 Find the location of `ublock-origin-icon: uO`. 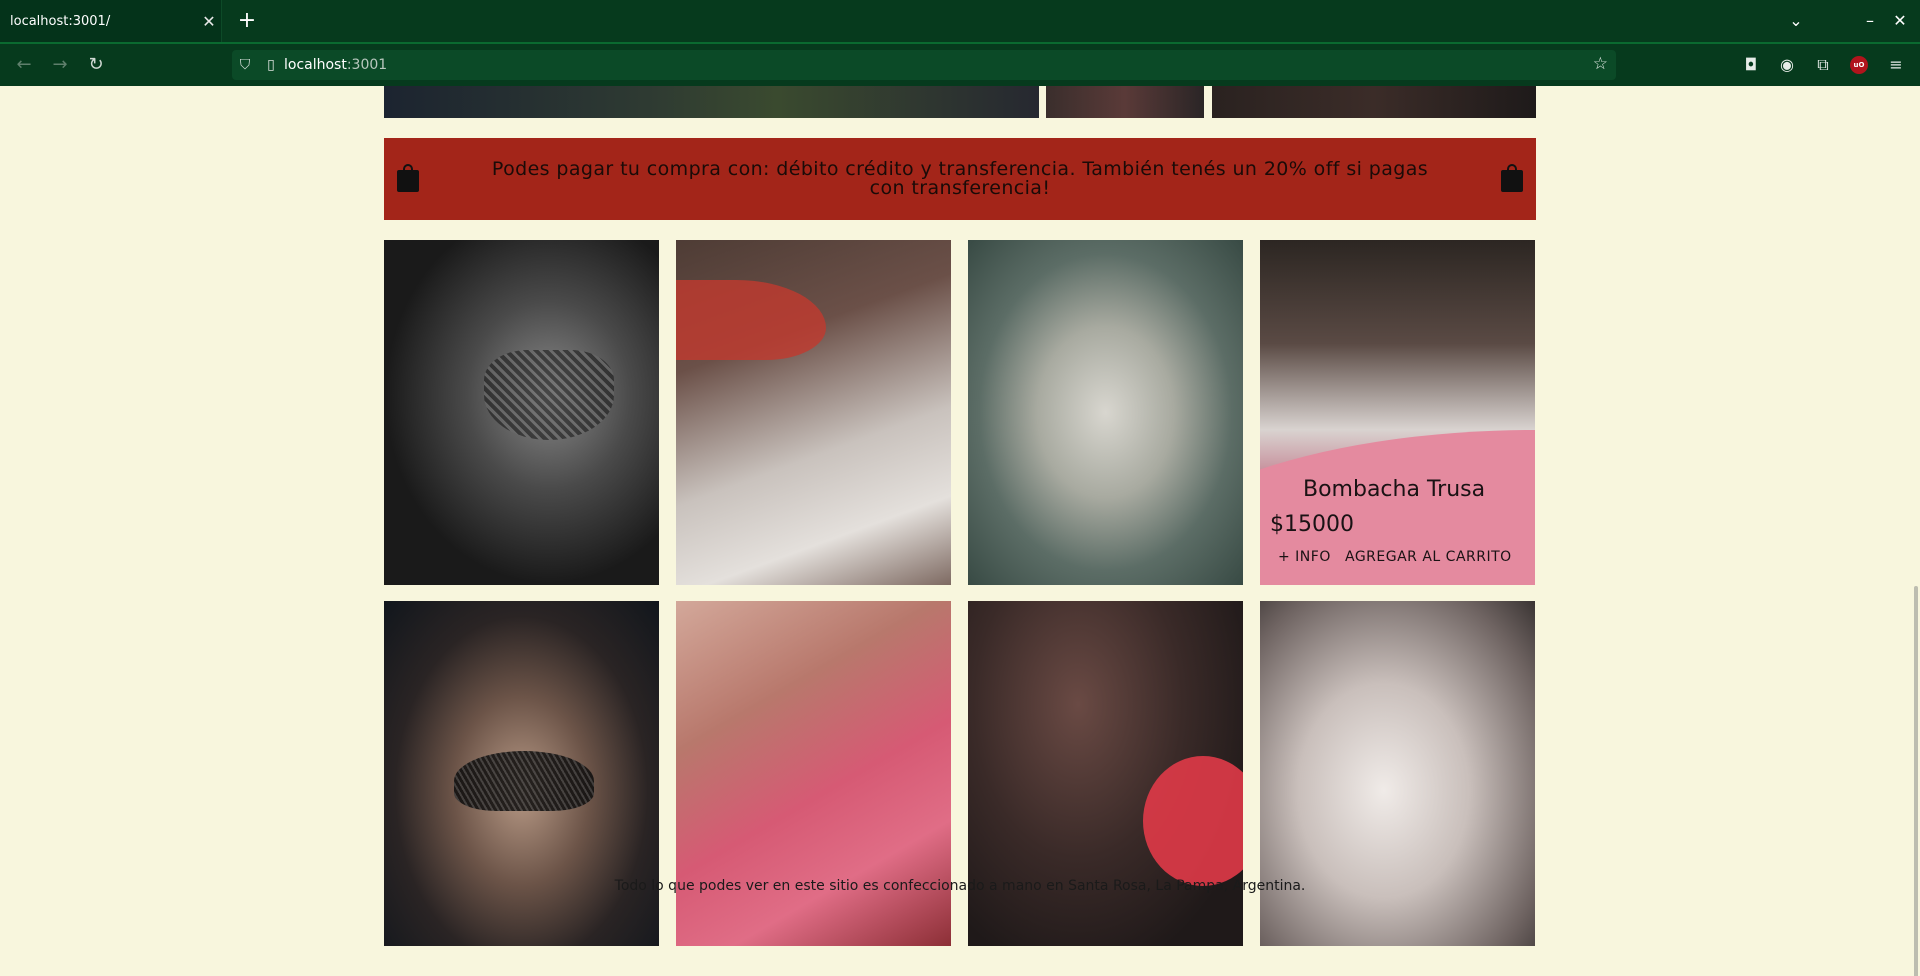

ublock-origin-icon: uO is located at coordinates (1859, 65).